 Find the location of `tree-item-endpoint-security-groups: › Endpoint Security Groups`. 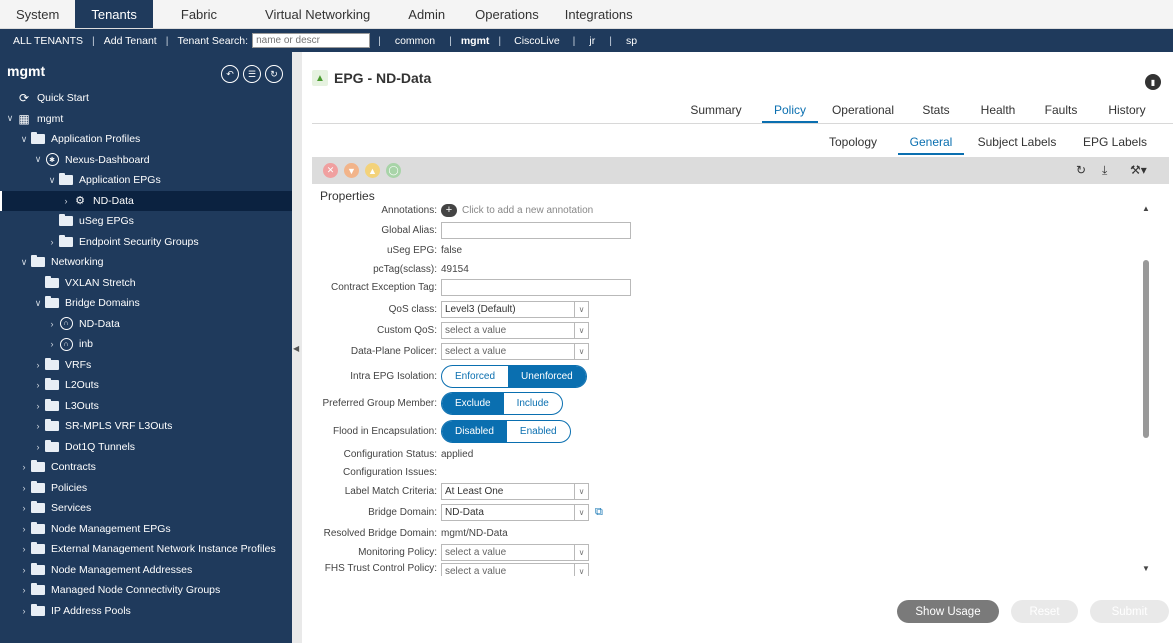

tree-item-endpoint-security-groups: › Endpoint Security Groups is located at coordinates (146, 242).